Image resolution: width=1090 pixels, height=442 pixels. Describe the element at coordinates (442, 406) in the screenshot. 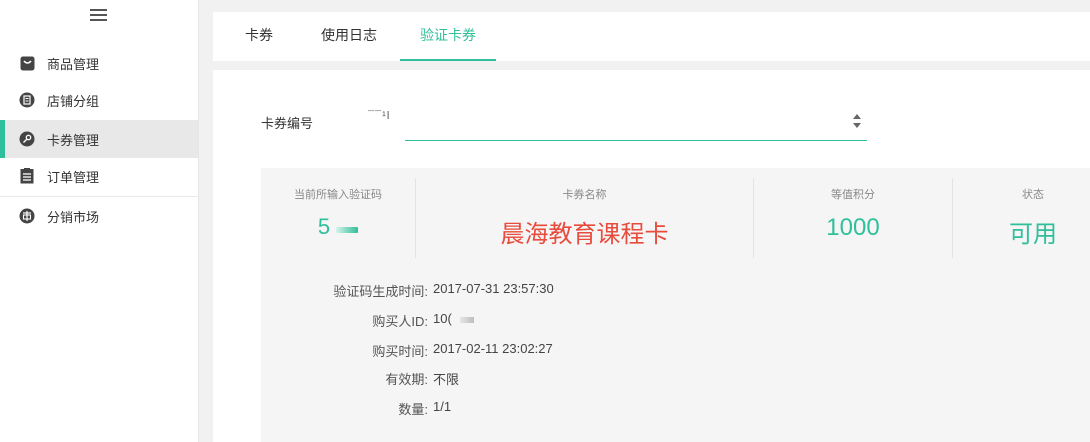

I see `detail-value: 1/1` at that location.